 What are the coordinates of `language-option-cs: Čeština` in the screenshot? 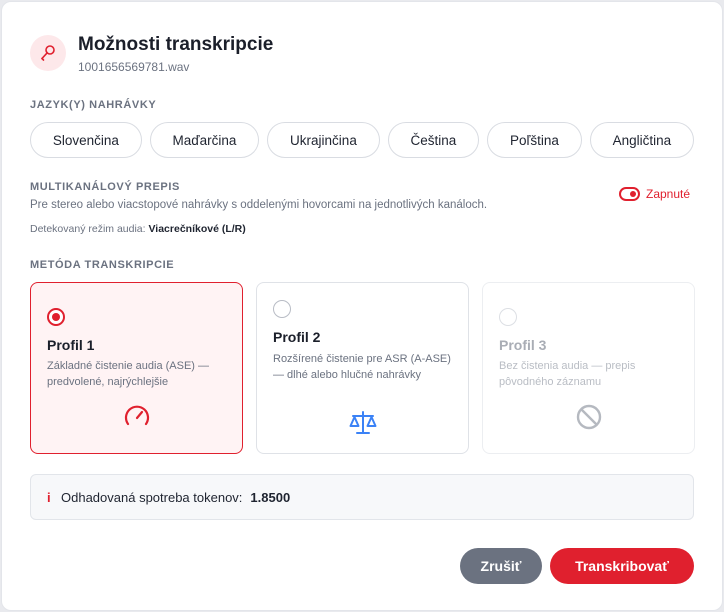 It's located at (433, 140).